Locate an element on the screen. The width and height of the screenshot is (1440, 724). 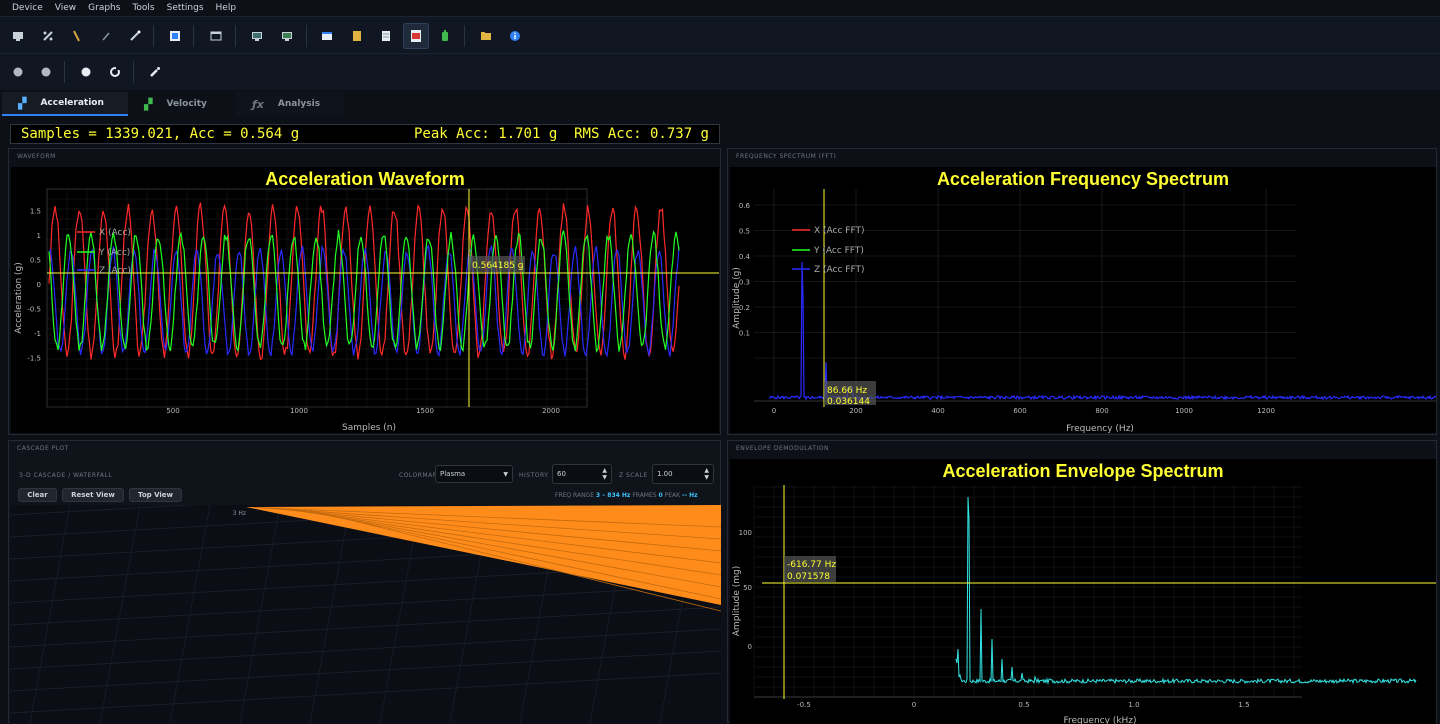
legend-z: Z (Acc FFT) is located at coordinates (839, 270).